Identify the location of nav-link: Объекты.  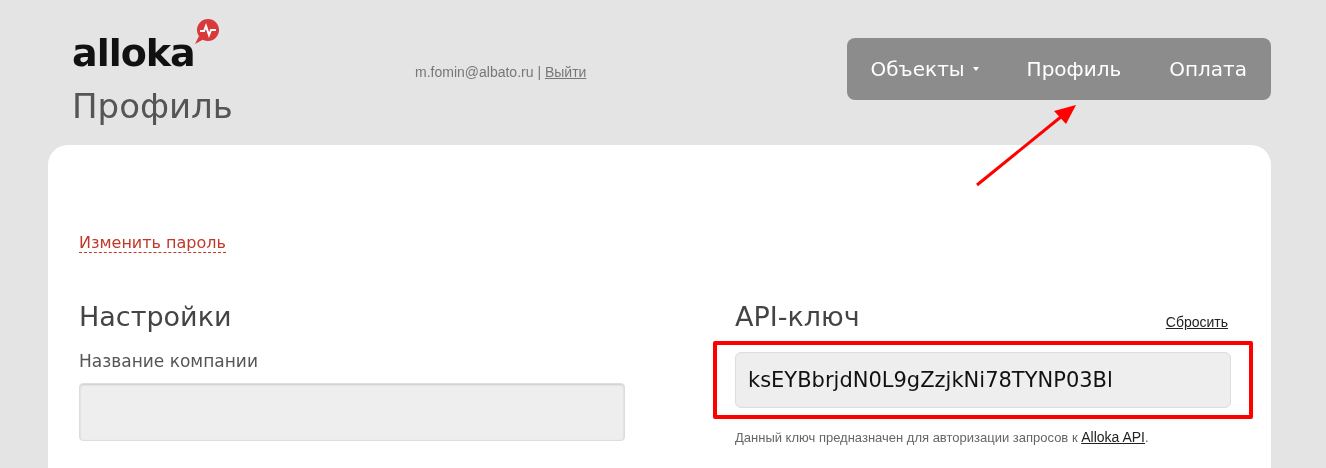
(924, 69).